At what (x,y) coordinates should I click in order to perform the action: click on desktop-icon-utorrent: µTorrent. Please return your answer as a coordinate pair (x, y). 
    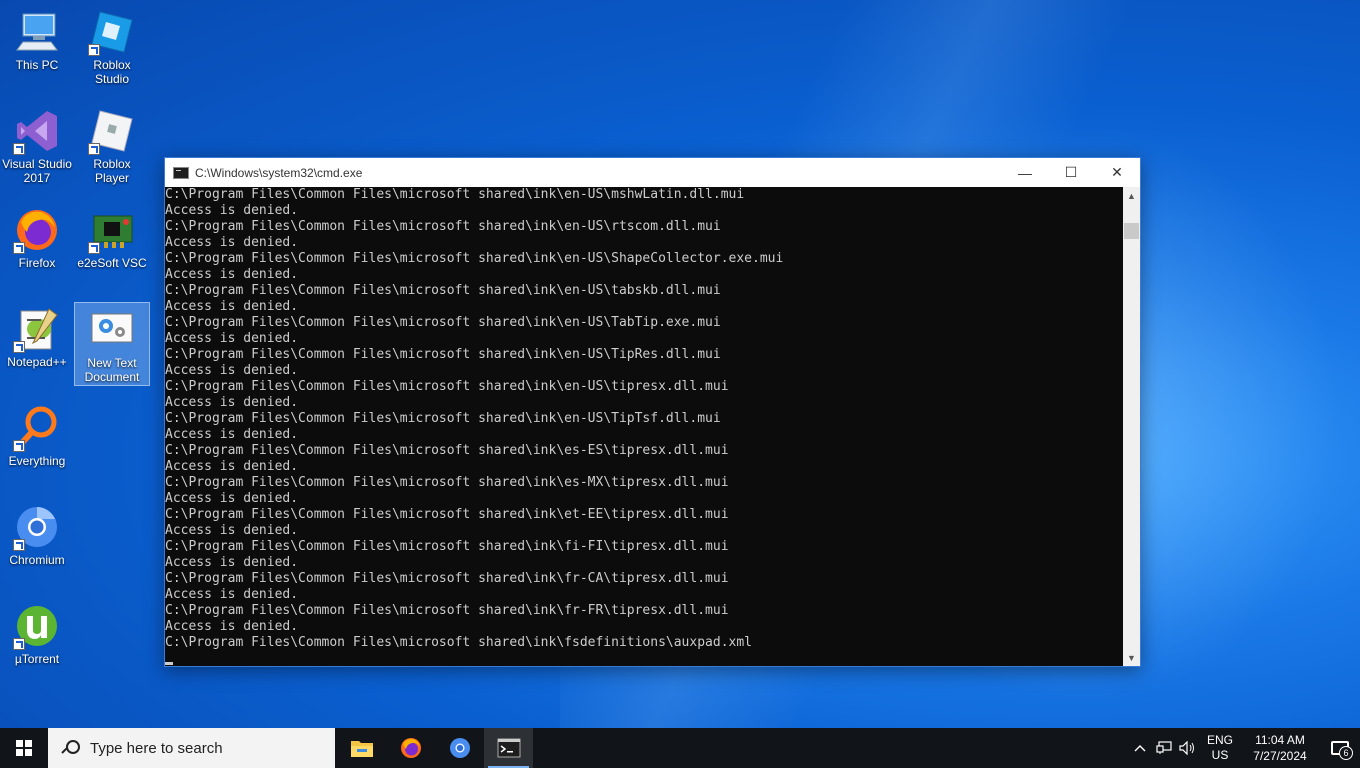
    Looking at the image, I should click on (37, 634).